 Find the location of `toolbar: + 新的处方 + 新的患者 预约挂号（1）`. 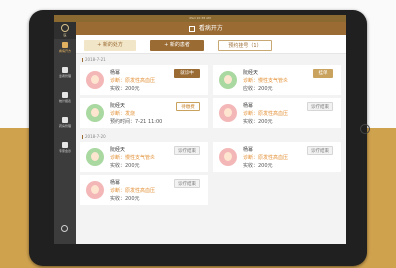

toolbar: + 新的处方 + 新的患者 预约挂号（1） is located at coordinates (211, 44).